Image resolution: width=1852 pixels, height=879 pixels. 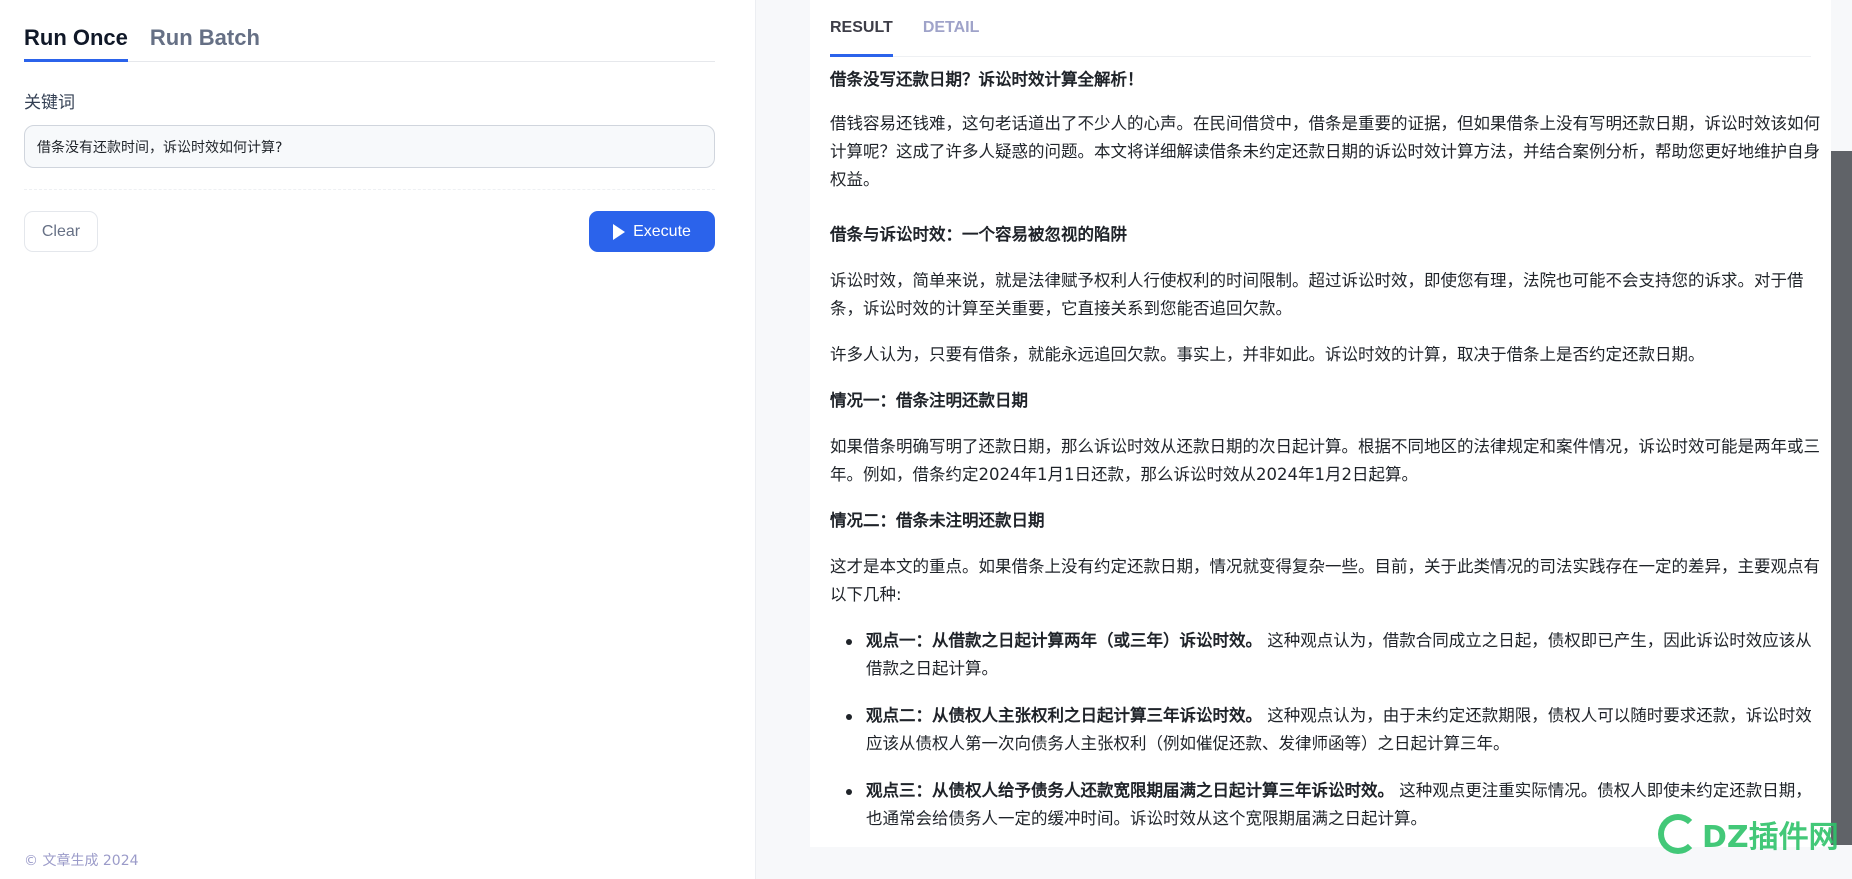 I want to click on watermark: DZ插件网, so click(x=1748, y=834).